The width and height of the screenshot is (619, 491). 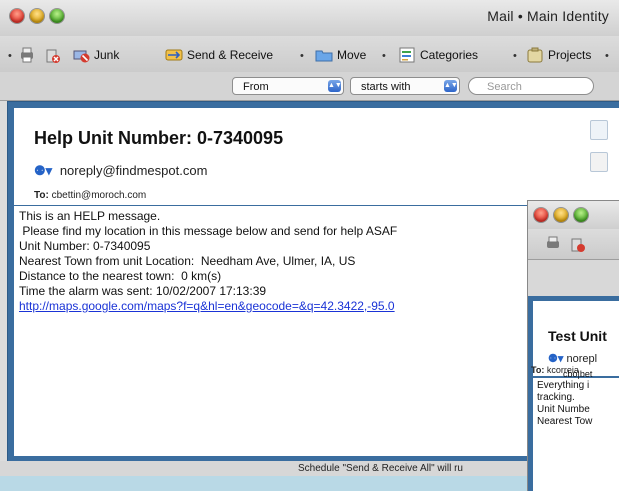 What do you see at coordinates (120, 276) in the screenshot?
I see `body-line: Distance to the nearest town: 0 km(s)` at bounding box center [120, 276].